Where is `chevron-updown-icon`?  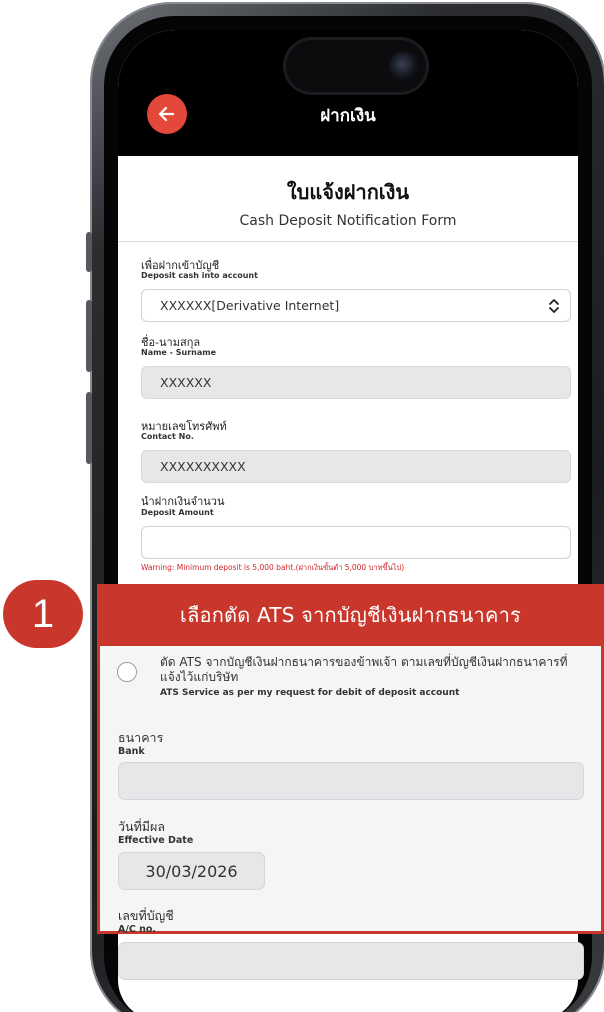 chevron-updown-icon is located at coordinates (554, 306).